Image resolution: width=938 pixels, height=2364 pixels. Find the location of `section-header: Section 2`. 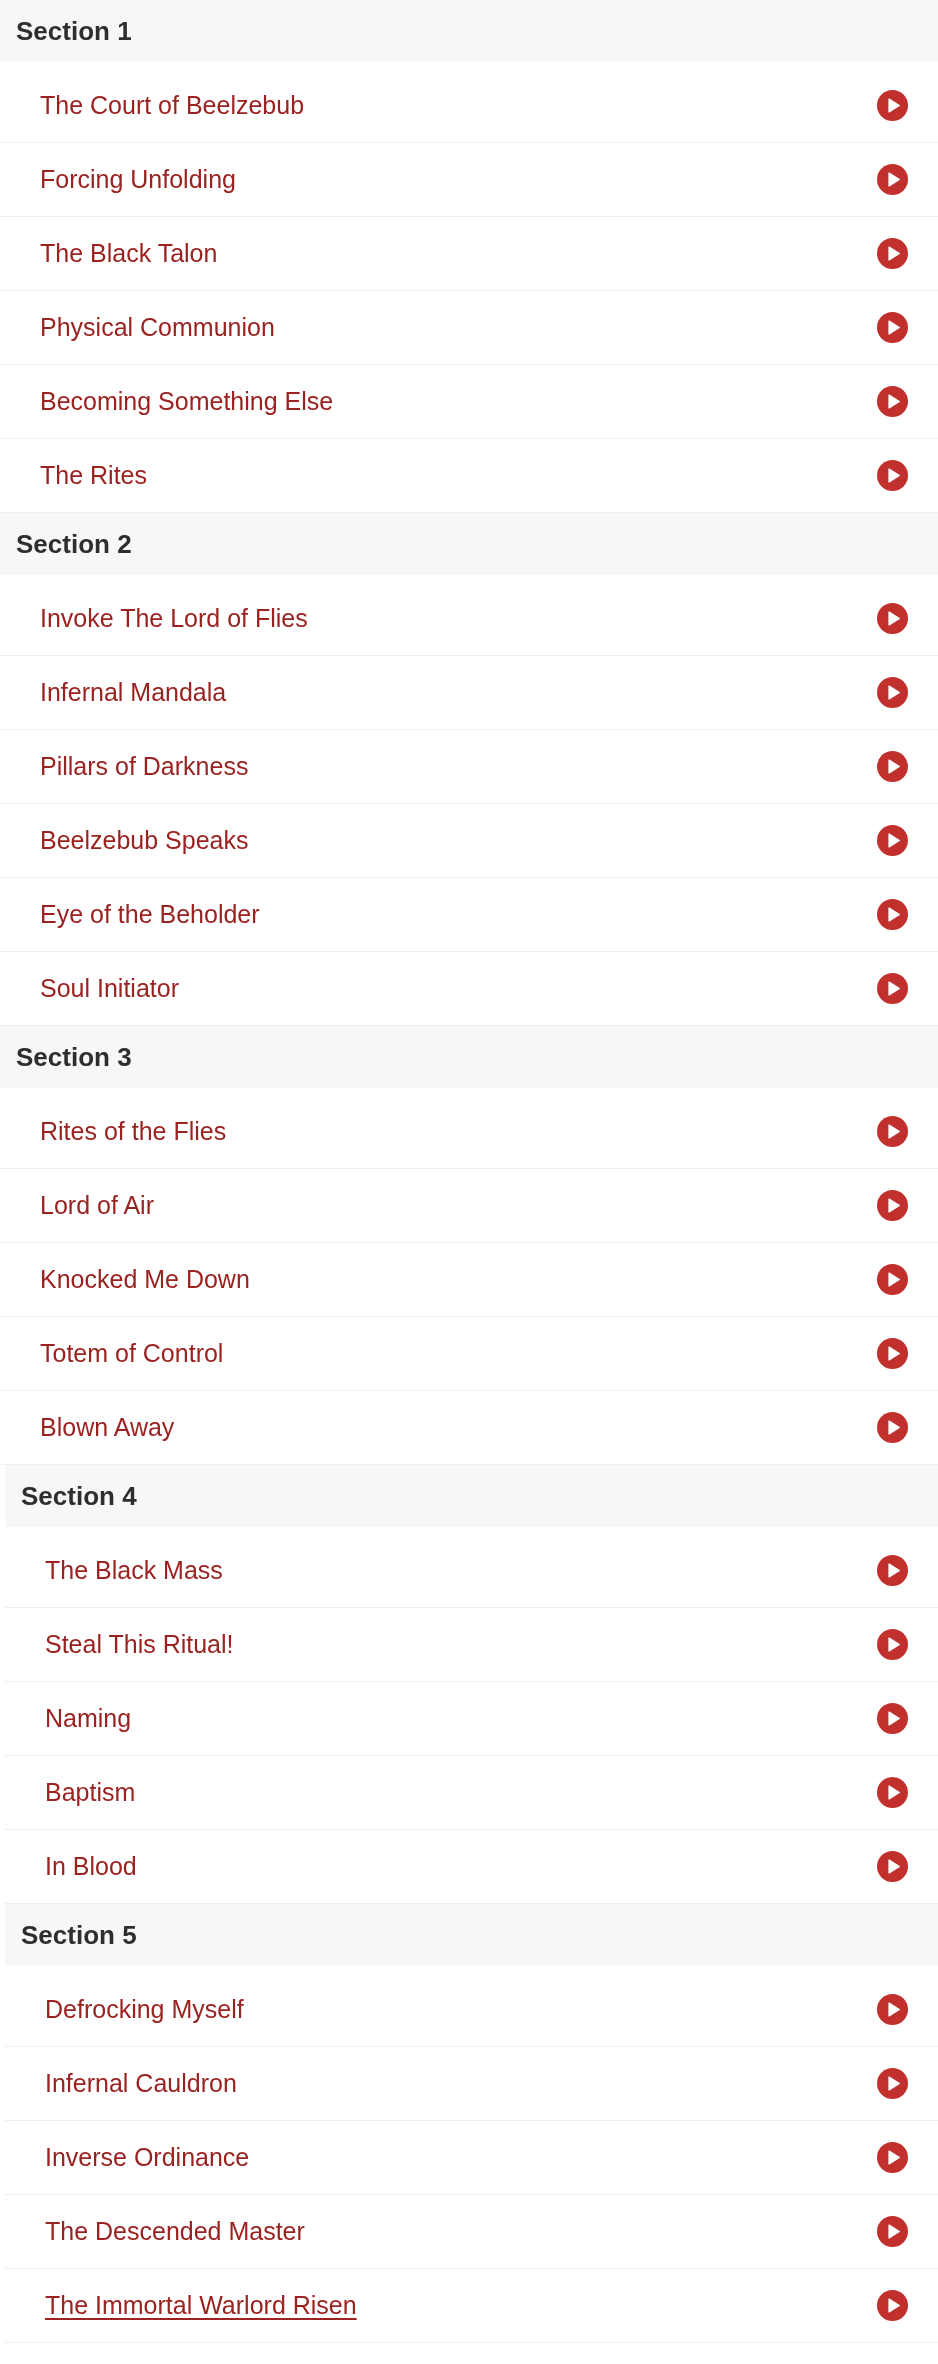

section-header: Section 2 is located at coordinates (469, 544).